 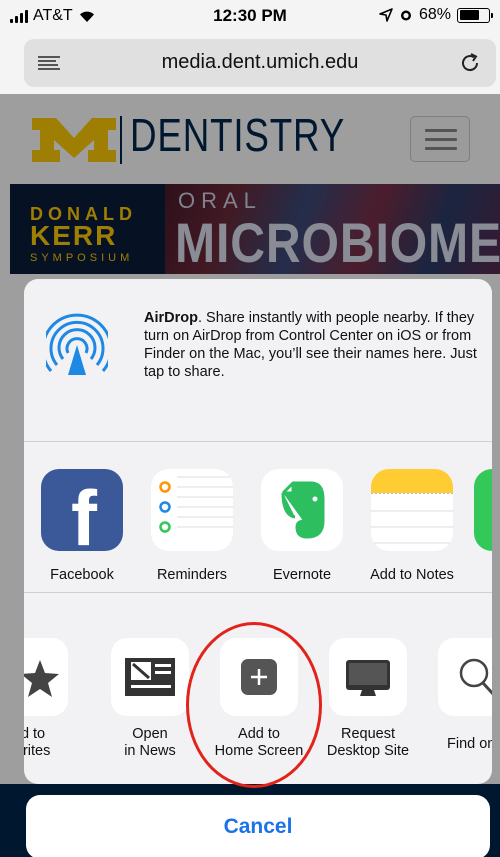 I want to click on star-icon, so click(x=41, y=678).